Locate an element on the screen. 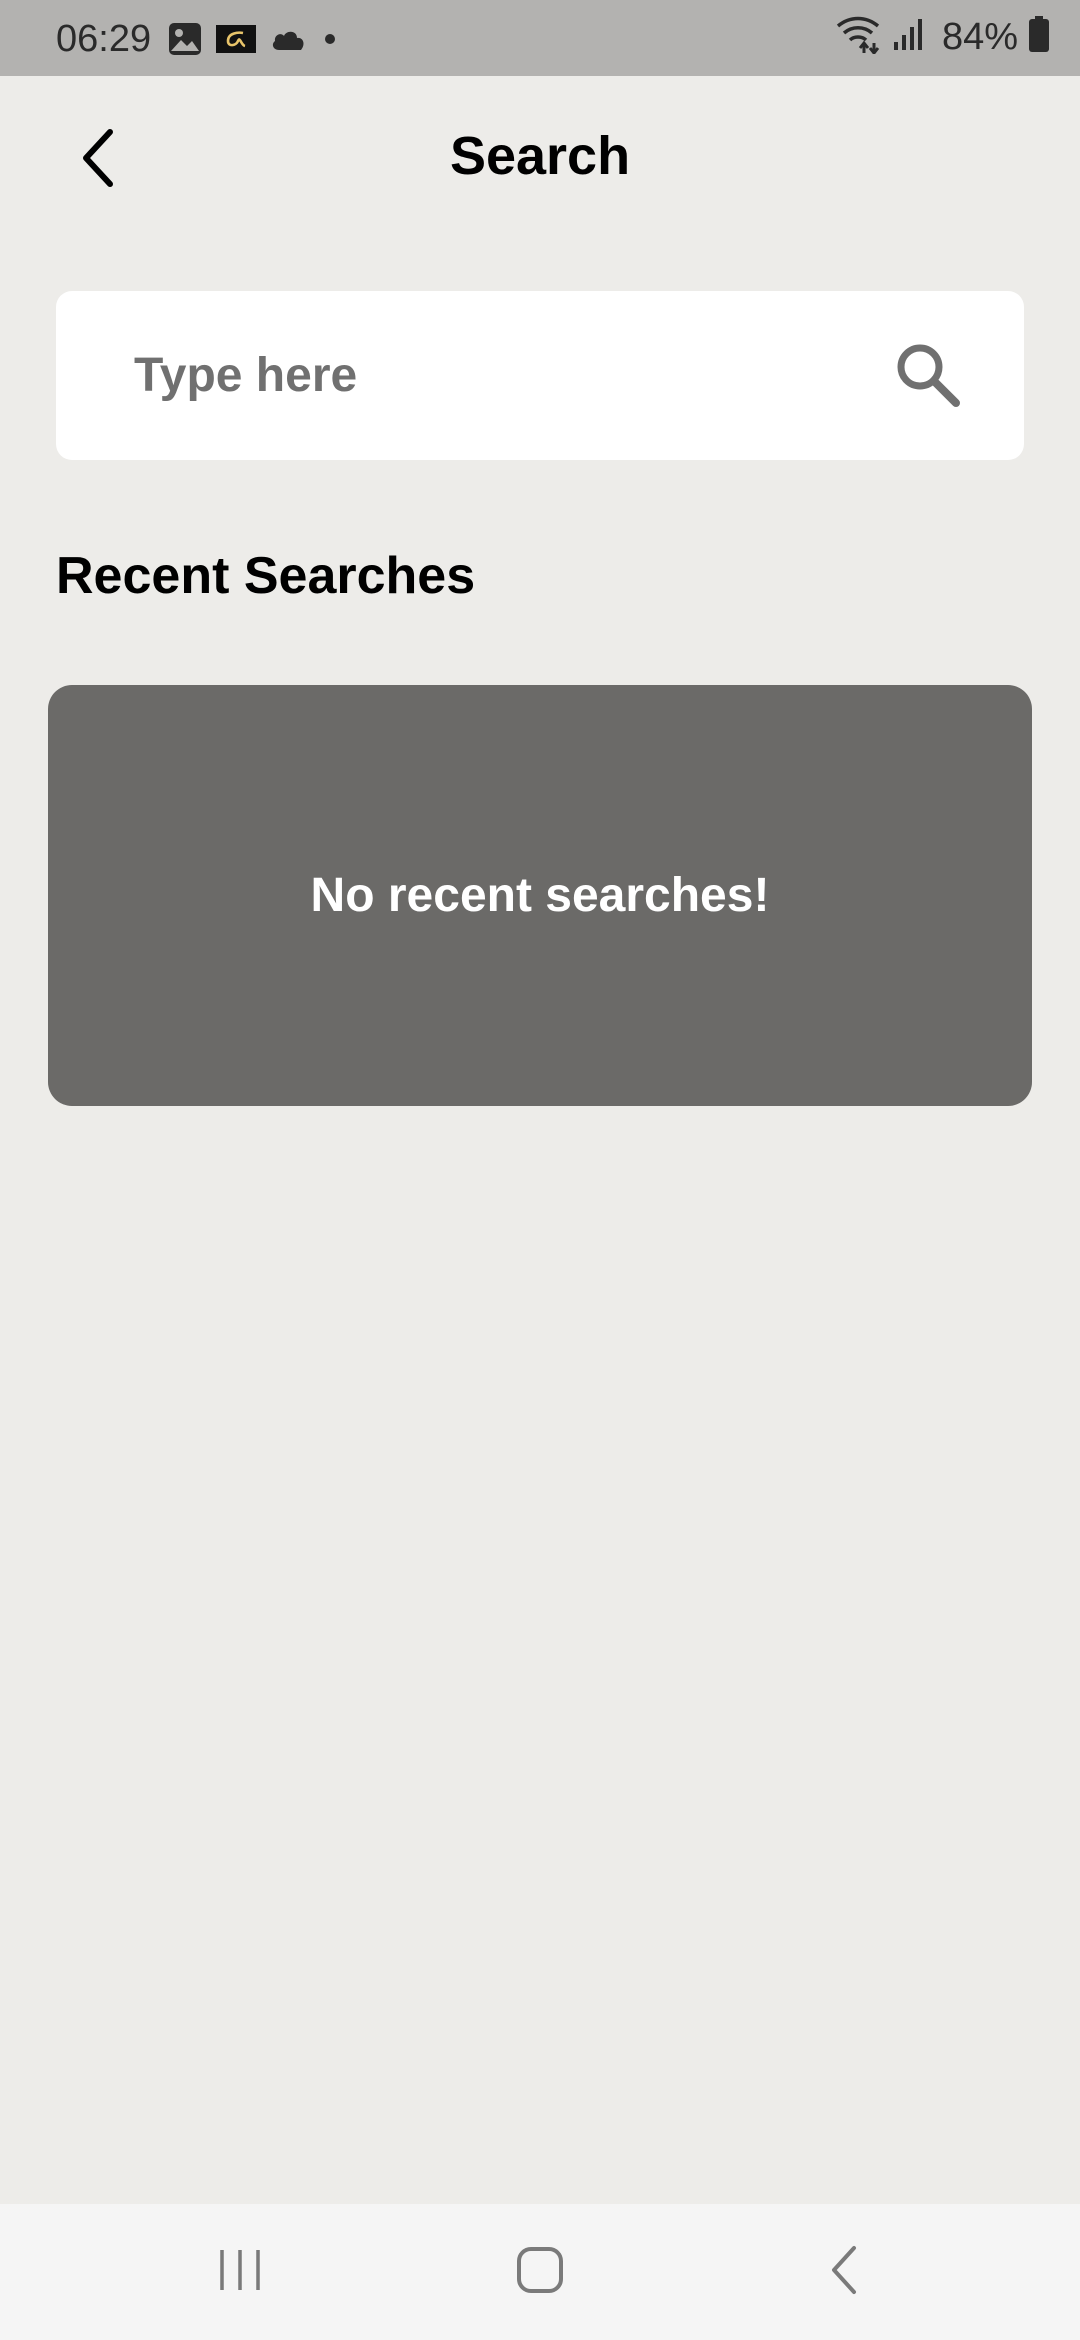 Image resolution: width=1080 pixels, height=2340 pixels. status-bar: 06:29 84% is located at coordinates (540, 38).